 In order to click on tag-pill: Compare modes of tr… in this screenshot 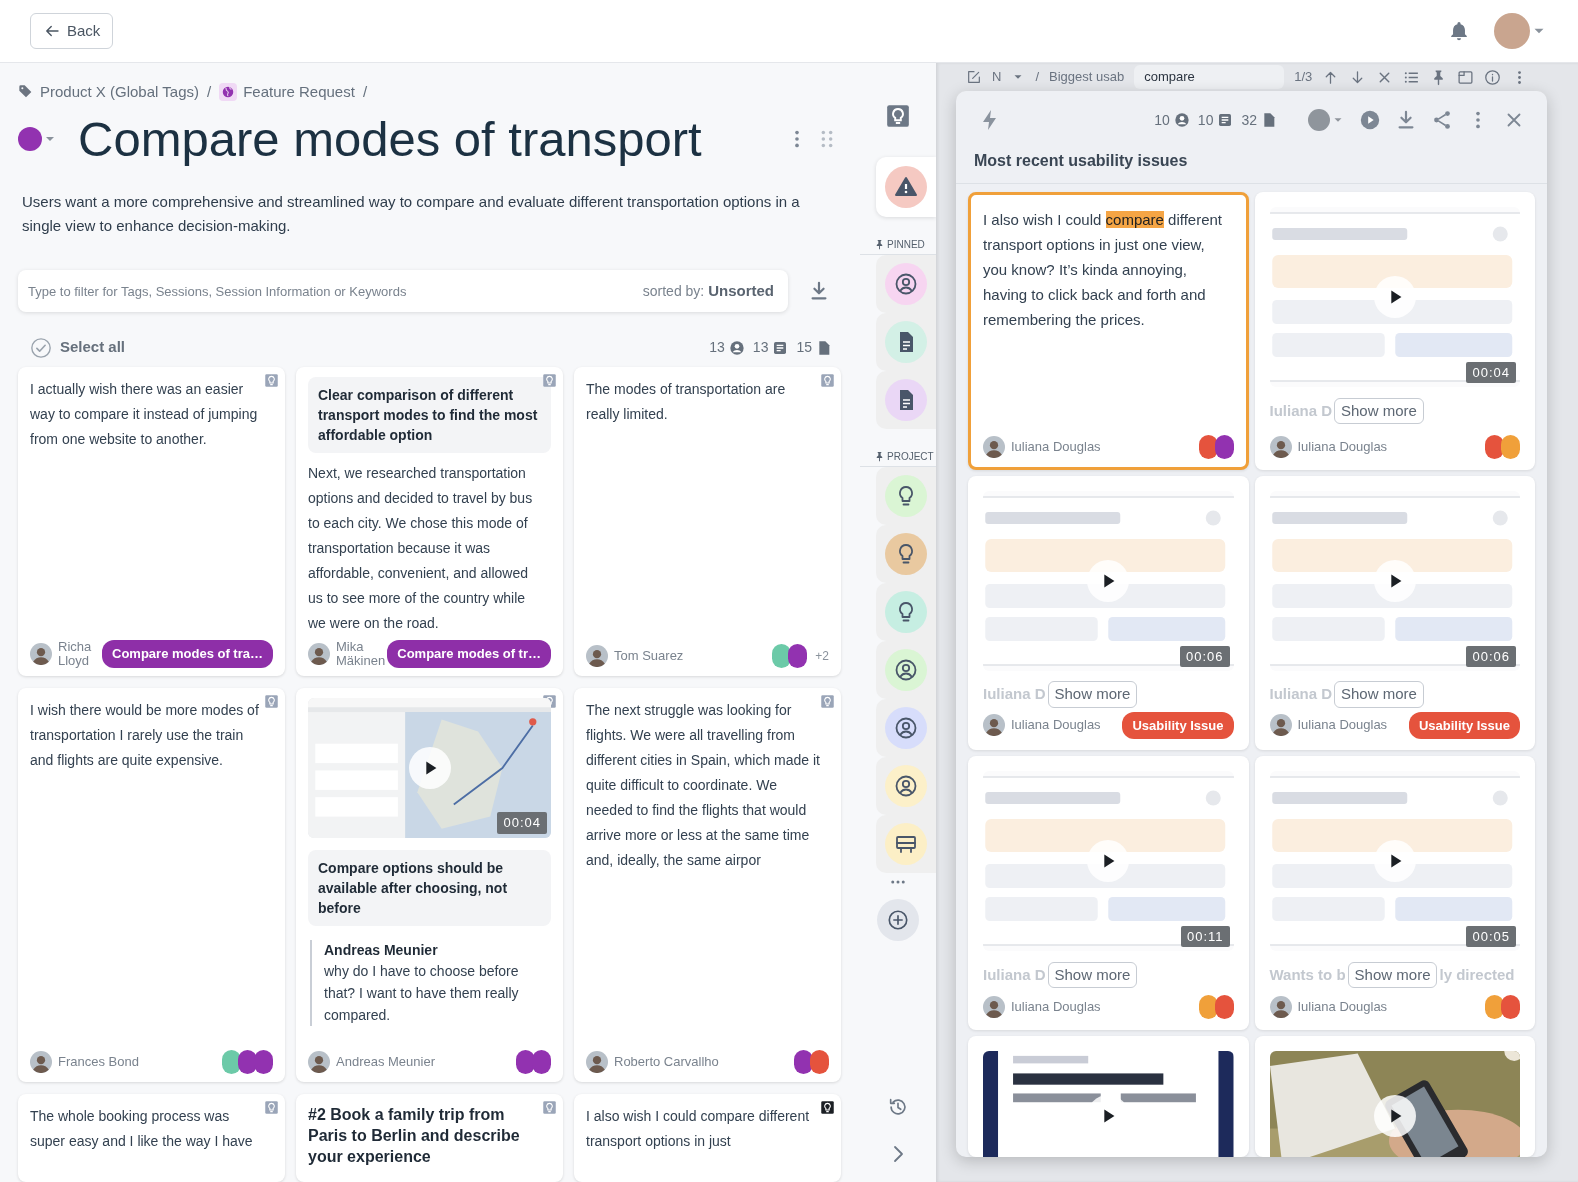, I will do `click(469, 654)`.